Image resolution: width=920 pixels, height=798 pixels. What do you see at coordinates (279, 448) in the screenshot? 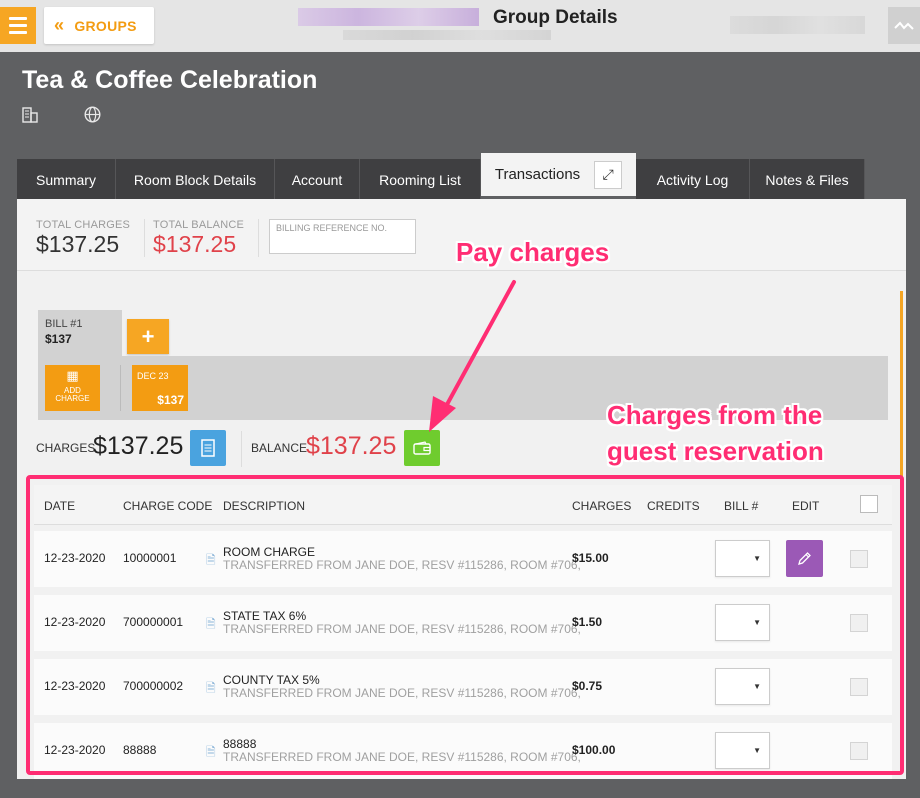
I see `bill-balance-label: BALANCE` at bounding box center [279, 448].